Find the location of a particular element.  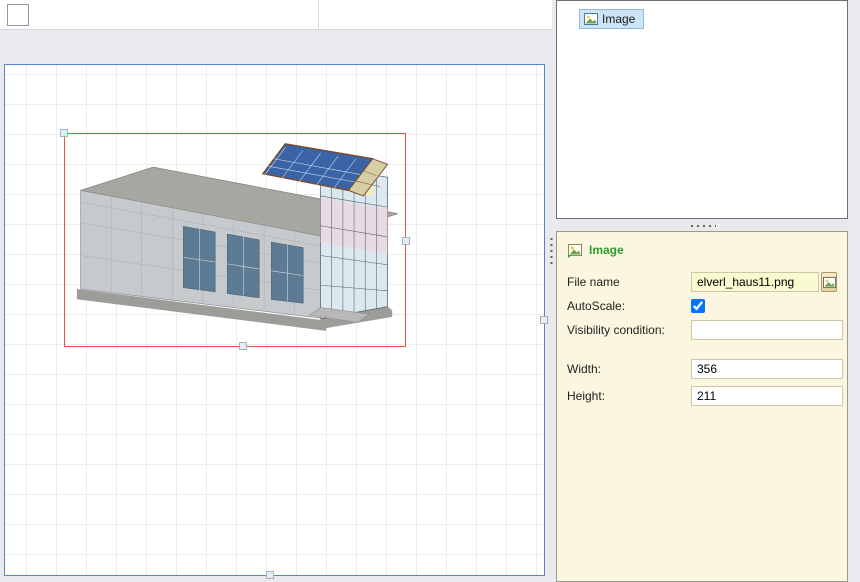

toolbar is located at coordinates (276, 15).